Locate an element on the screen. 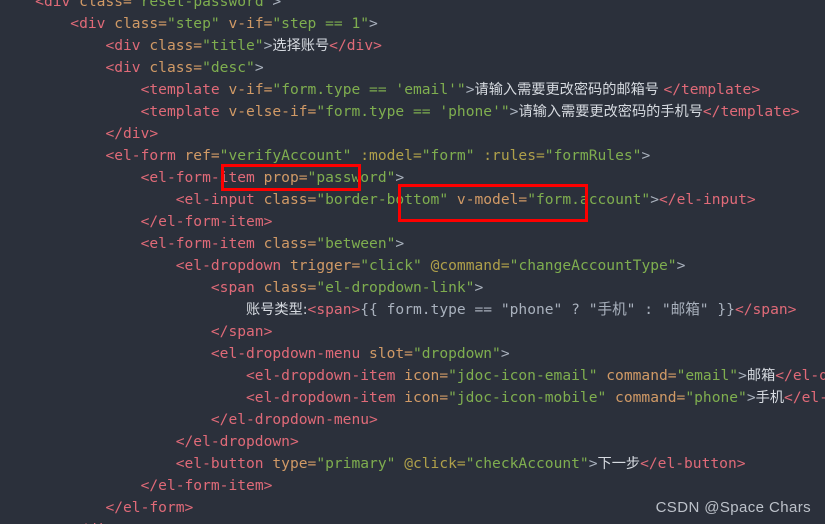 This screenshot has height=524, width=825. code-line: </el-dropdown-menu> is located at coordinates (412, 420).